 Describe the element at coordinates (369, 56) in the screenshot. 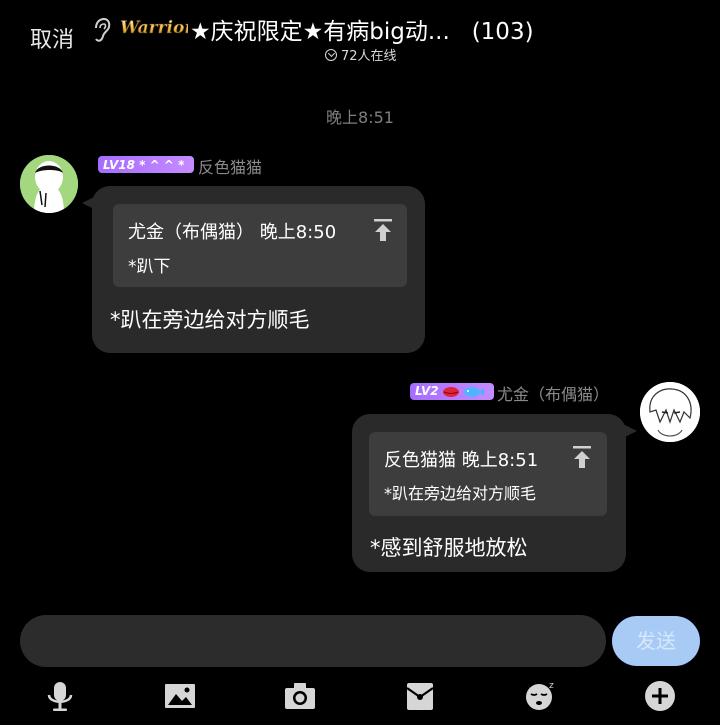

I see `online-count: 72人在线` at that location.